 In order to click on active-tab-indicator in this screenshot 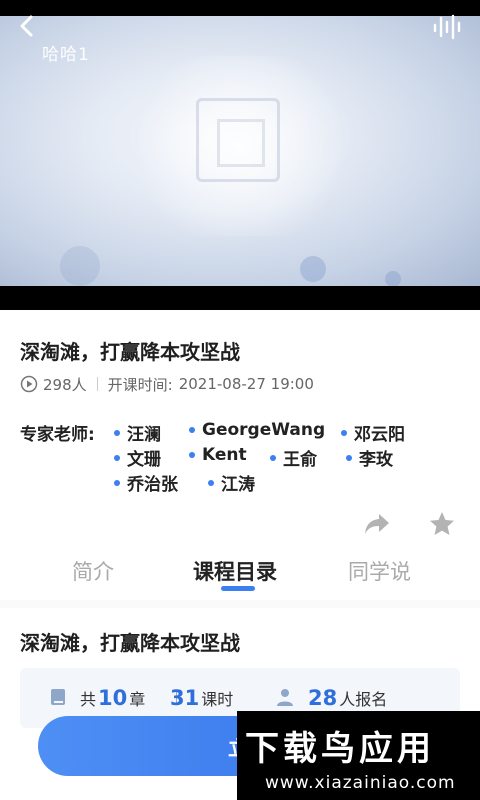, I will do `click(238, 588)`.